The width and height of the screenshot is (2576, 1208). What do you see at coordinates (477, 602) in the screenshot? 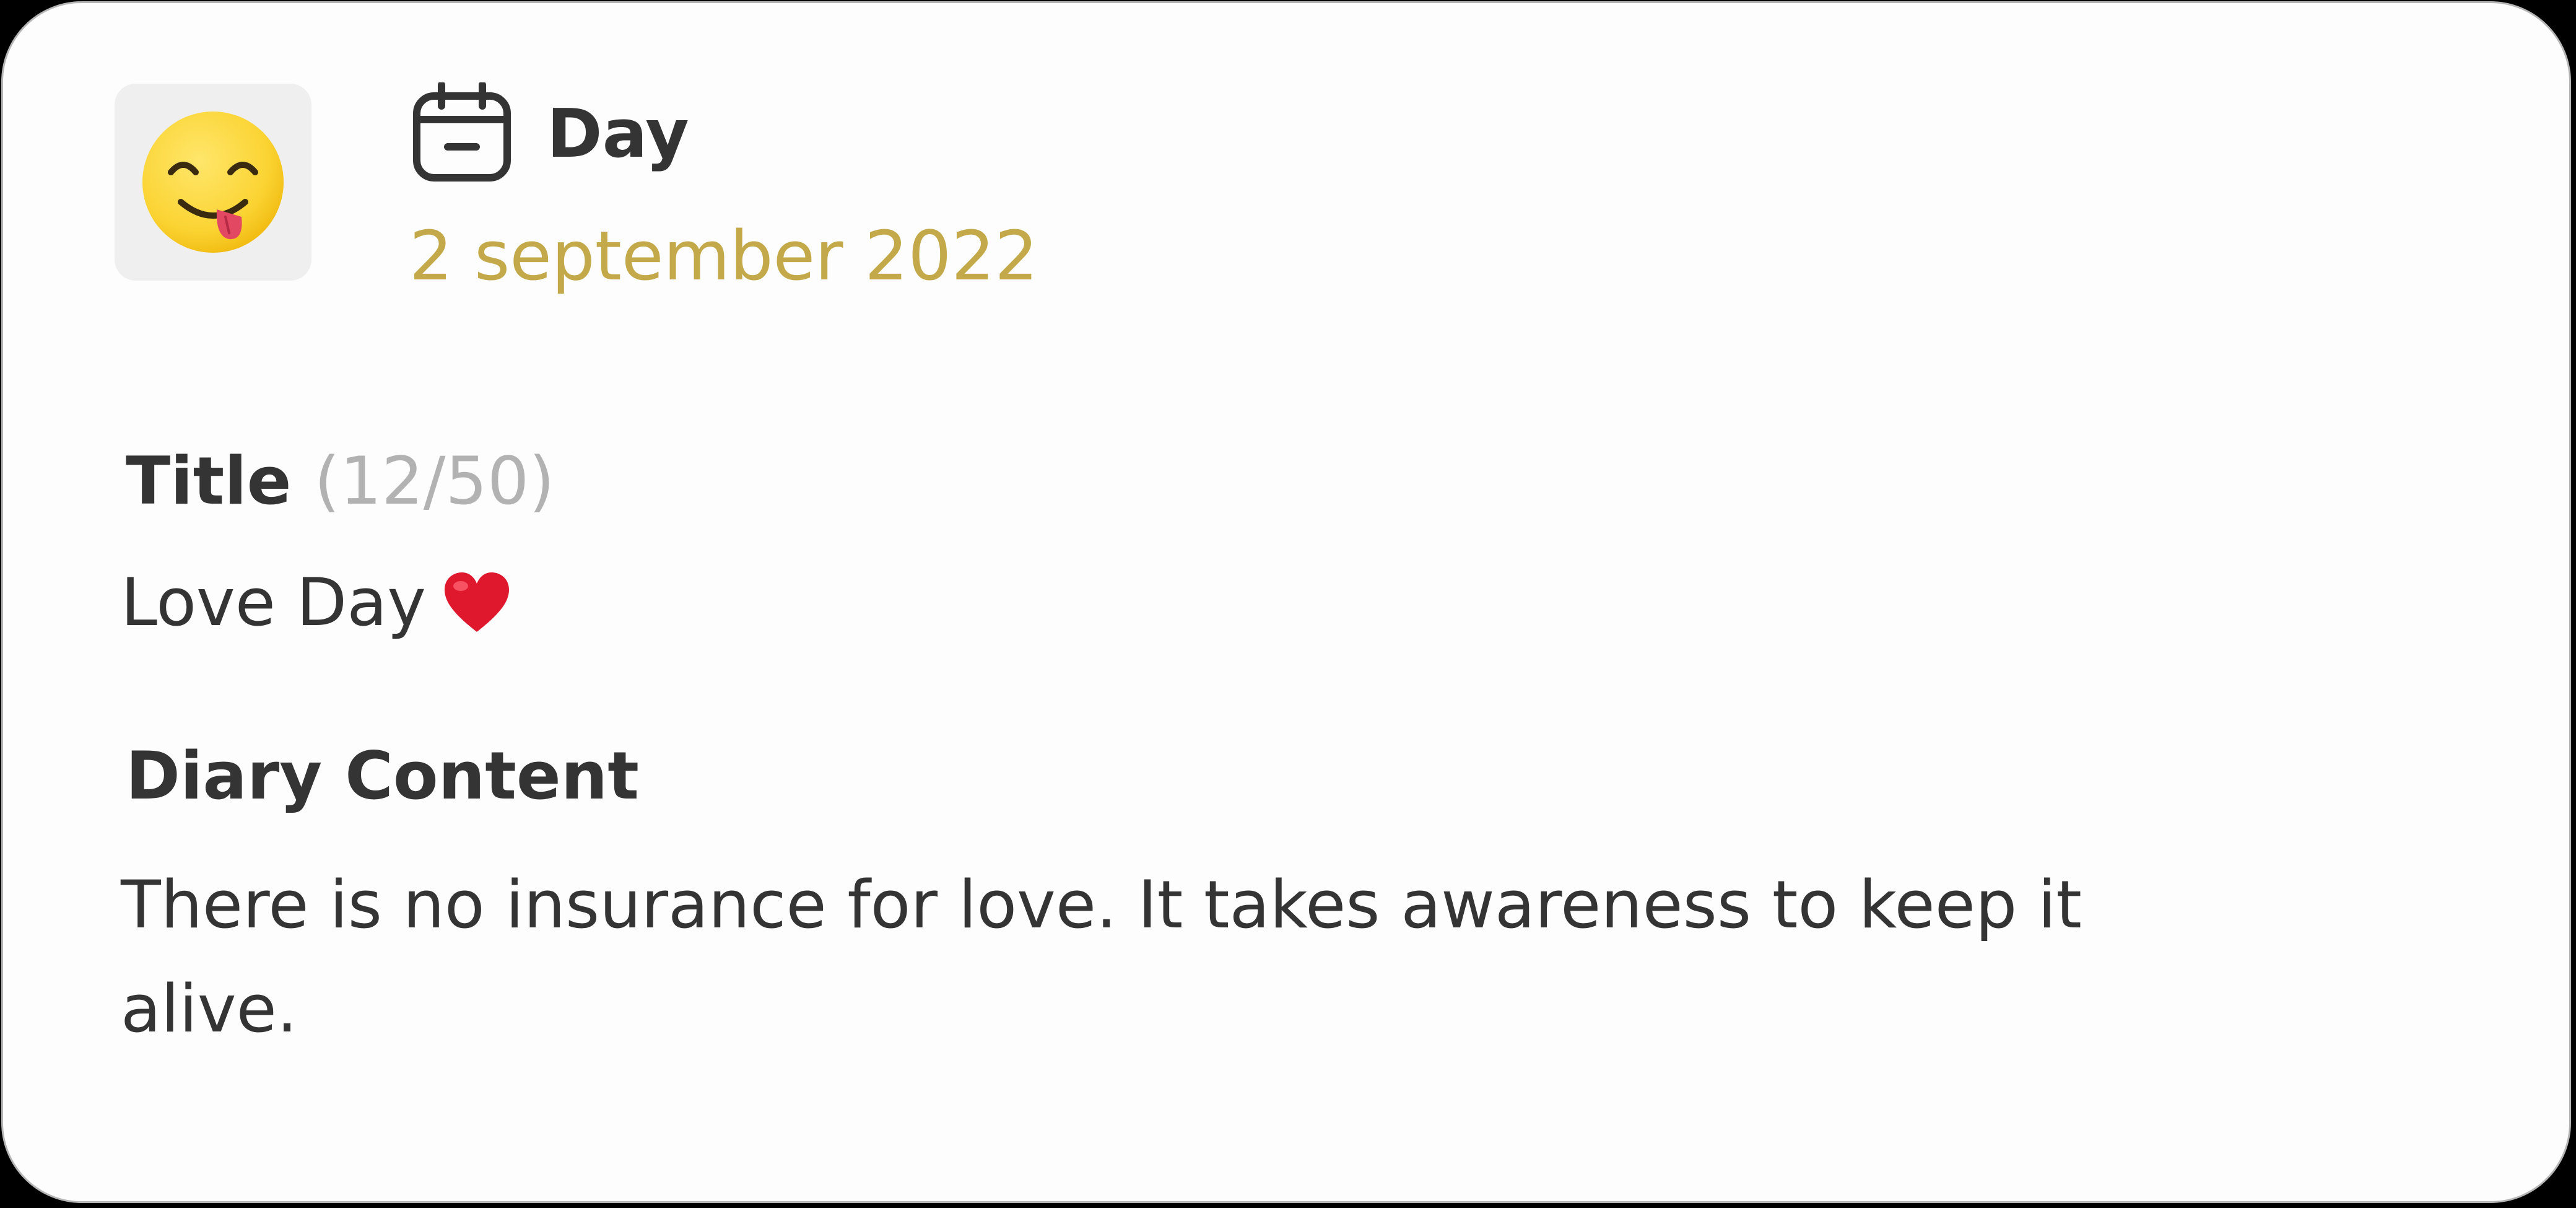
I see `red-heart-icon` at bounding box center [477, 602].